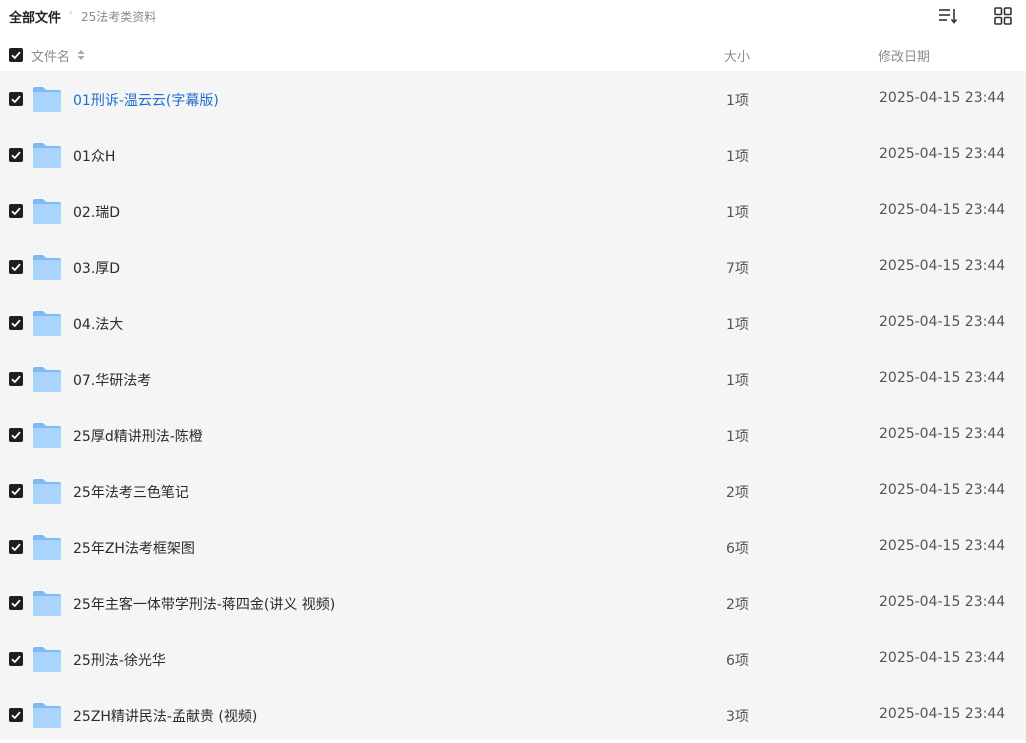  I want to click on file-name: 03.厚D, so click(96, 268).